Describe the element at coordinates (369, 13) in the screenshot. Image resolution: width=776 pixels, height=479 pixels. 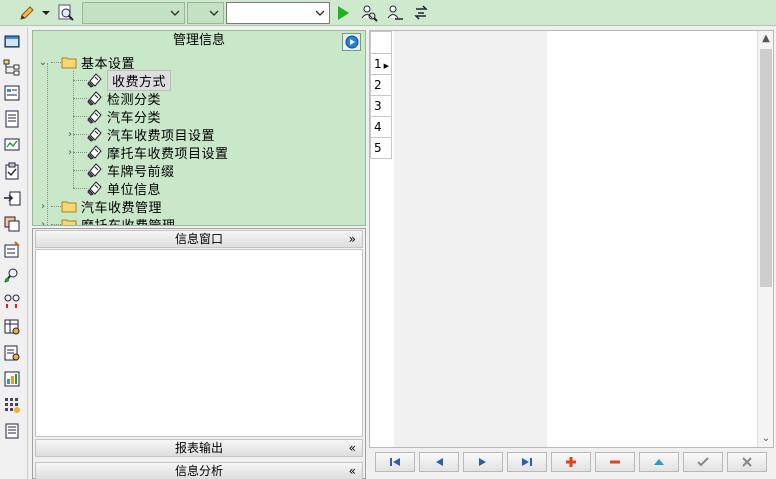
I see `find-user-icon` at that location.